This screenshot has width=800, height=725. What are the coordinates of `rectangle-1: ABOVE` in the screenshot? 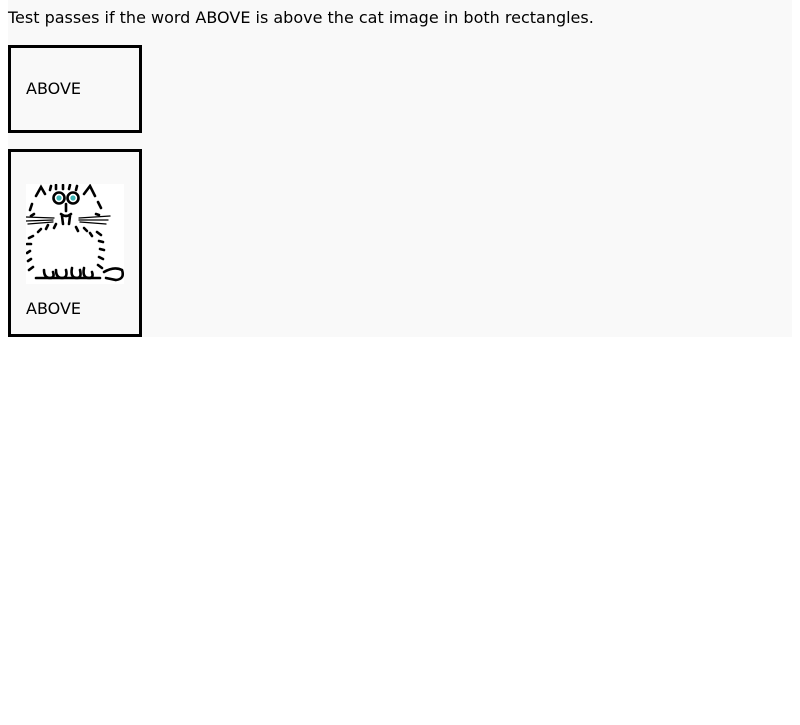 It's located at (75, 89).